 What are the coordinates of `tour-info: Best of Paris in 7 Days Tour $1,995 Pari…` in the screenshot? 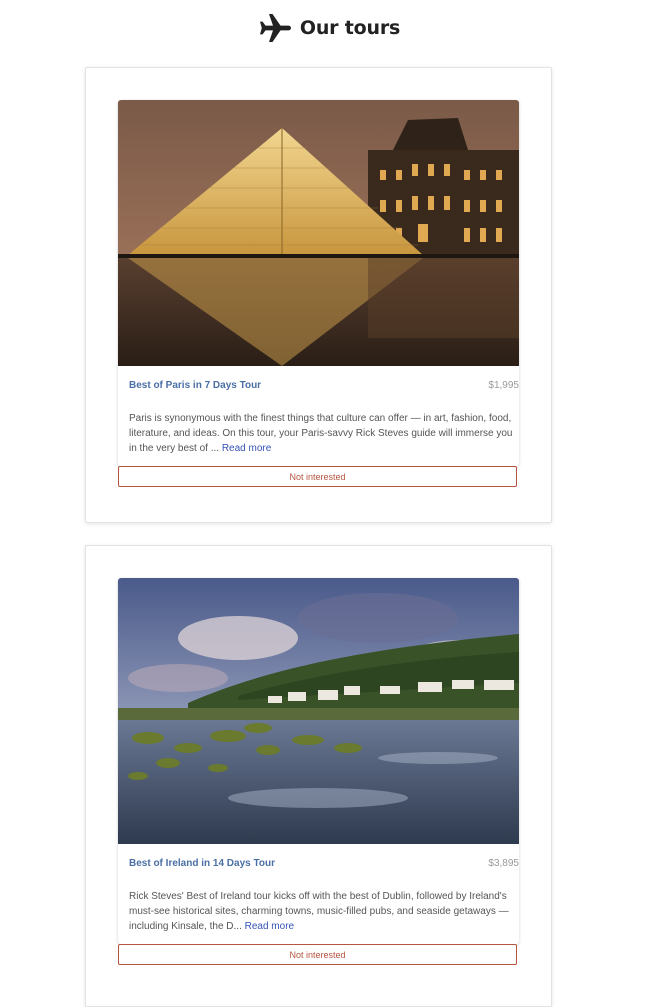 It's located at (318, 416).